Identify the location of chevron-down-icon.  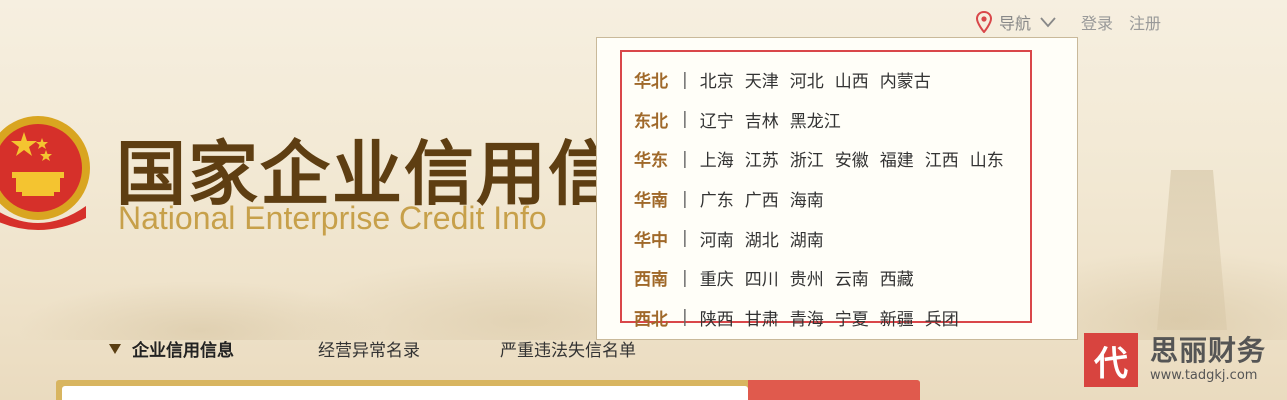
(1048, 22).